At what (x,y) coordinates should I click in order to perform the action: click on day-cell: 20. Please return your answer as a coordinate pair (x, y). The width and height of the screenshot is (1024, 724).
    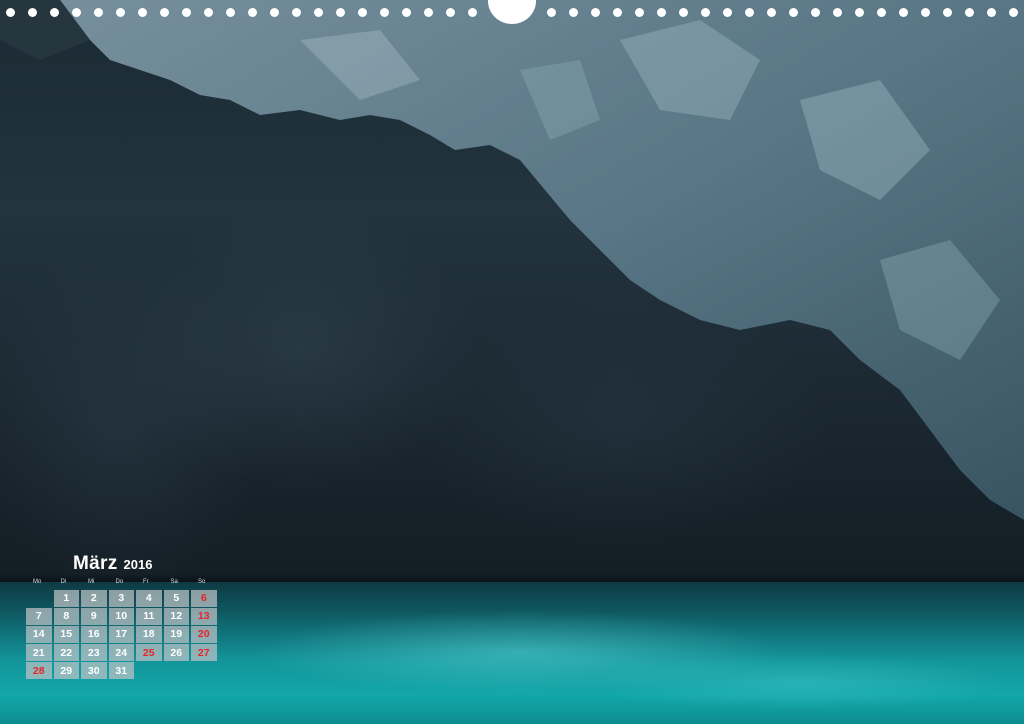
    Looking at the image, I should click on (204, 634).